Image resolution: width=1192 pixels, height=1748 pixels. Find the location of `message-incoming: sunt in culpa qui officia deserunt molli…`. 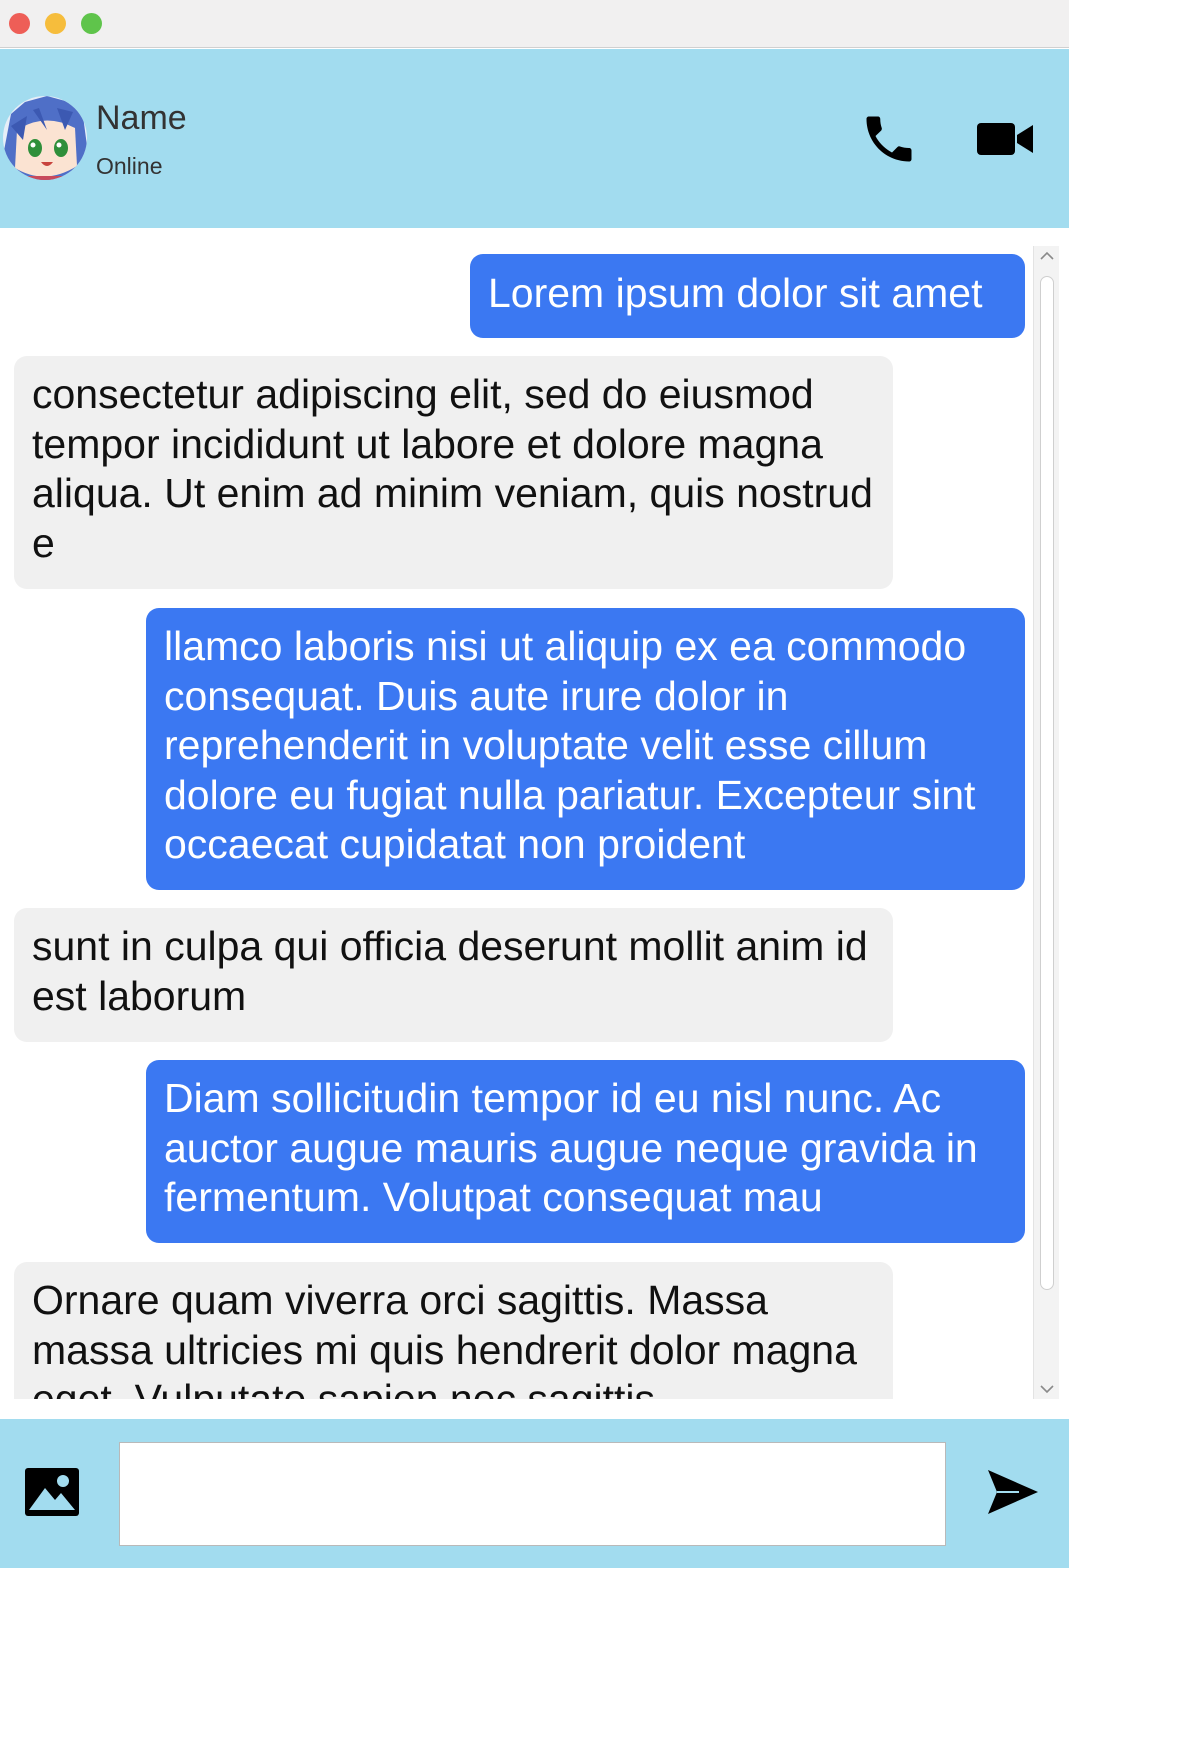

message-incoming: sunt in culpa qui officia deserunt molli… is located at coordinates (453, 975).